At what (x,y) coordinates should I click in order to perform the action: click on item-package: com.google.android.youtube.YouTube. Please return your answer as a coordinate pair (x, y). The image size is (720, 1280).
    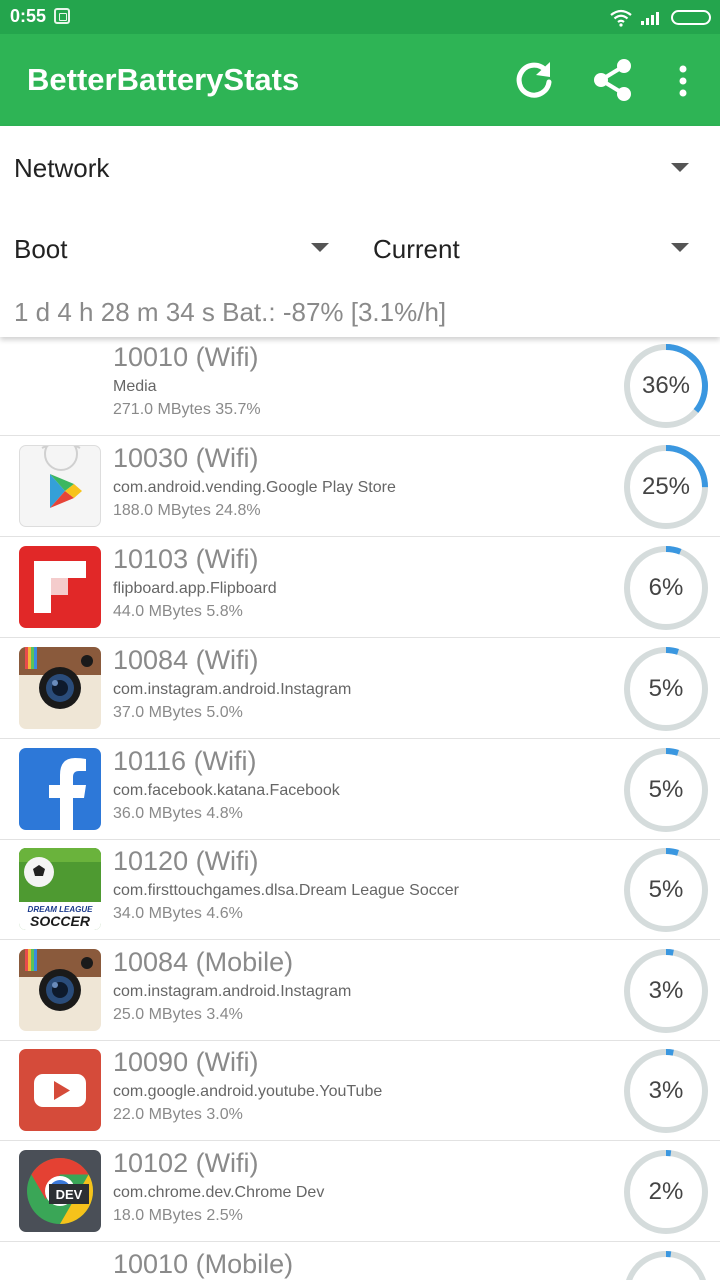
    Looking at the image, I should click on (248, 1091).